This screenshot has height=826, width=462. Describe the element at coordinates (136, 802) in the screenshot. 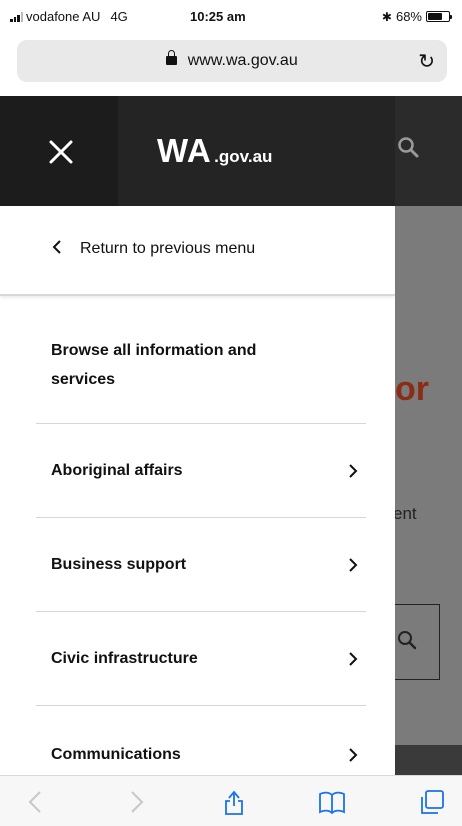

I see `forward-icon` at that location.